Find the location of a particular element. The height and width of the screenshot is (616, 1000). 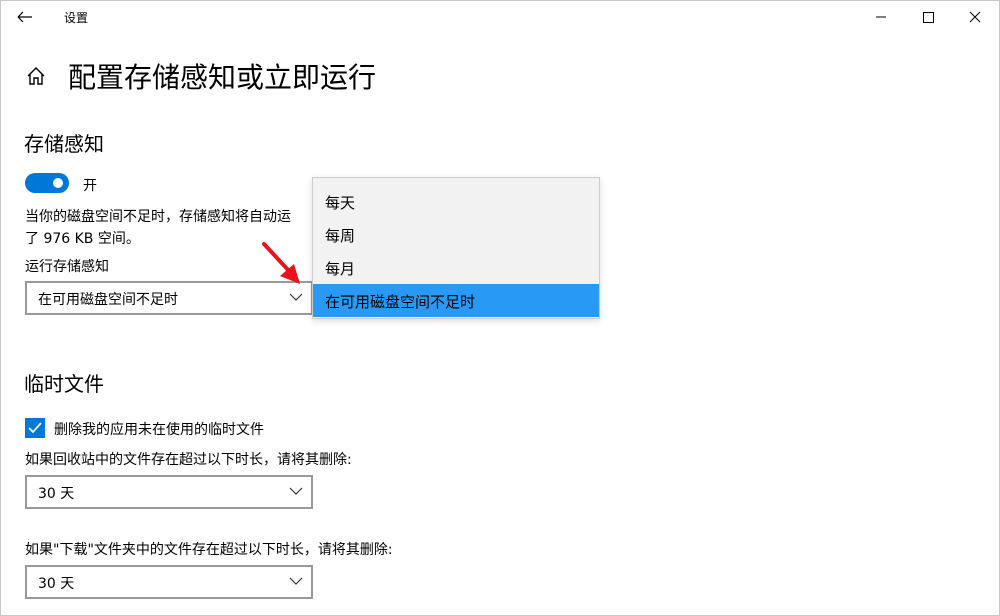

annotation-arrow-icon is located at coordinates (281, 263).